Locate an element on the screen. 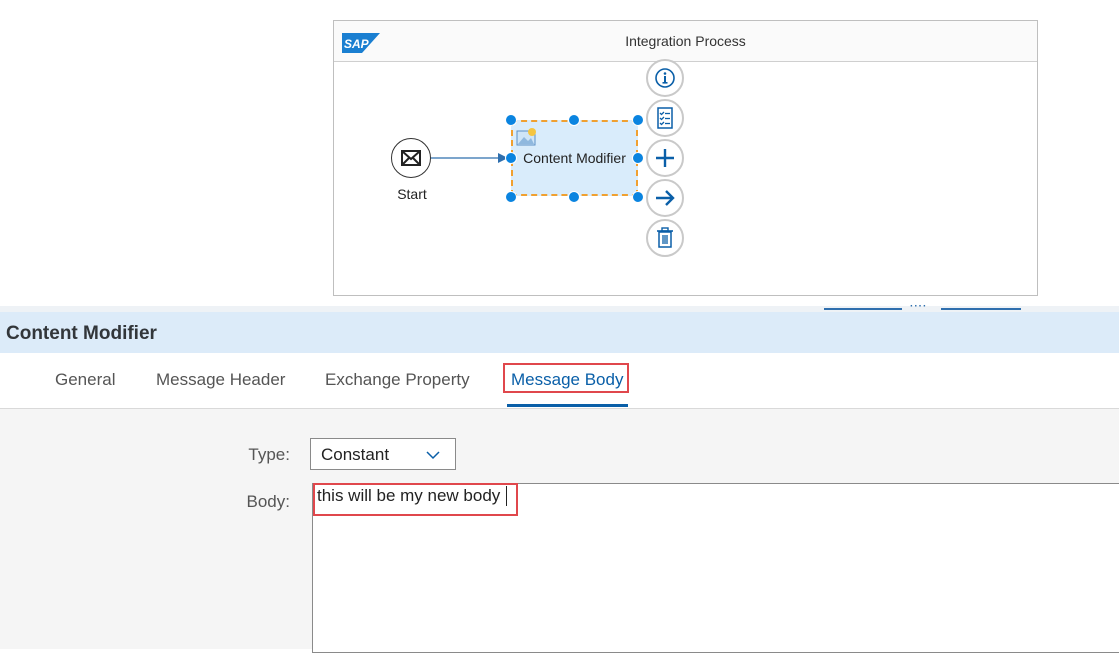  splitter-grip-icon: ···· is located at coordinates (922, 307).